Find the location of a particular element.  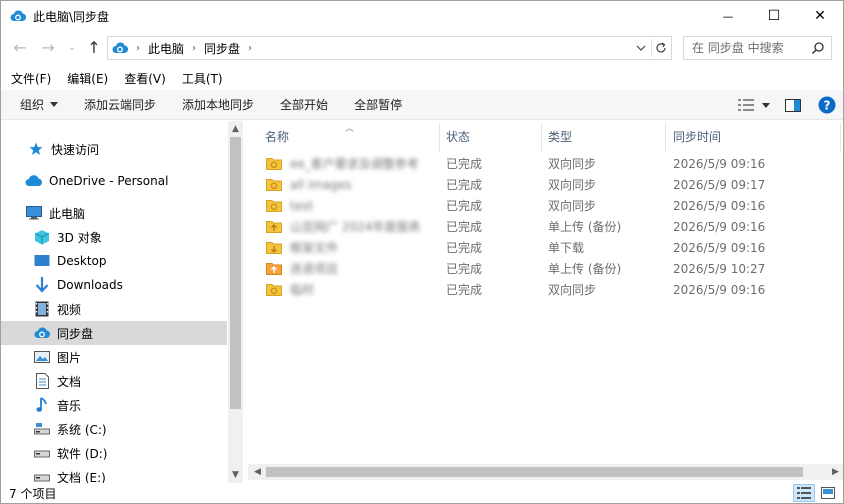

file-name-cell: 山豆网广 2024年度报表 is located at coordinates (343, 226).